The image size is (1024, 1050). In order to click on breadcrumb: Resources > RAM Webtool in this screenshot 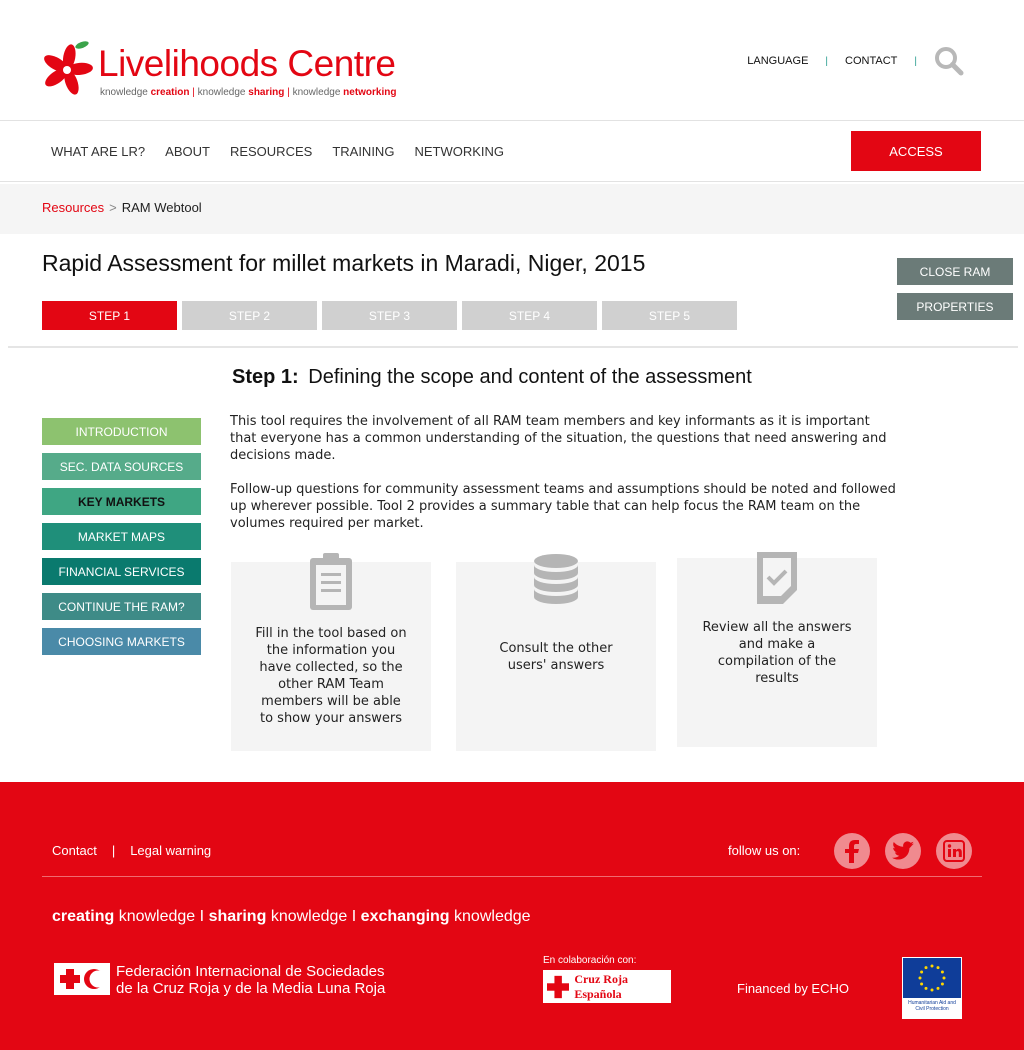, I will do `click(122, 207)`.